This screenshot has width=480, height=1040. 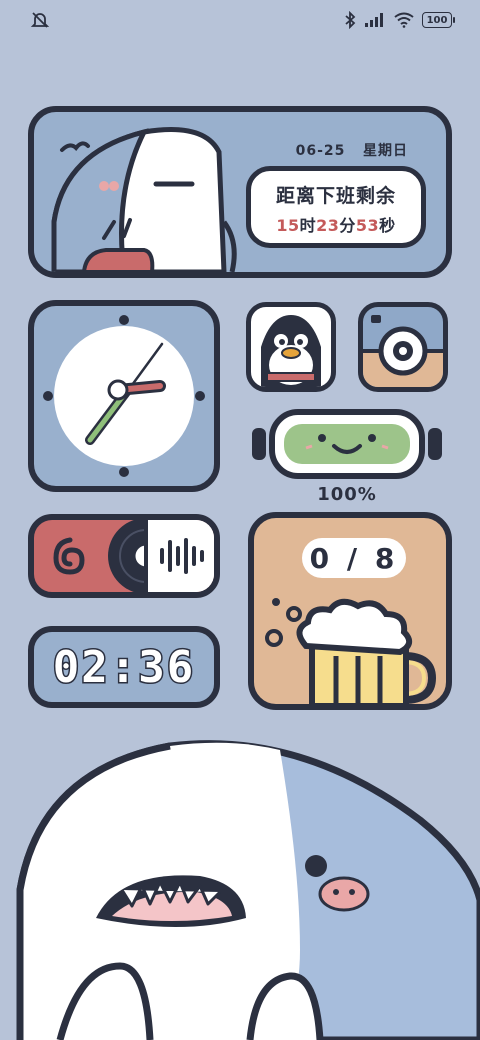 What do you see at coordinates (374, 20) in the screenshot?
I see `signal-icon` at bounding box center [374, 20].